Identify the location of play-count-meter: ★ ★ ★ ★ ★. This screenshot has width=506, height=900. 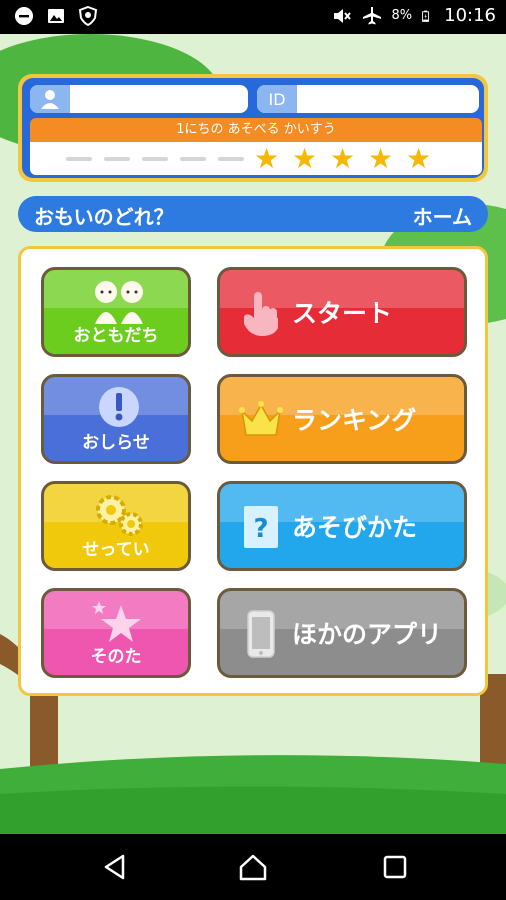
(256, 158).